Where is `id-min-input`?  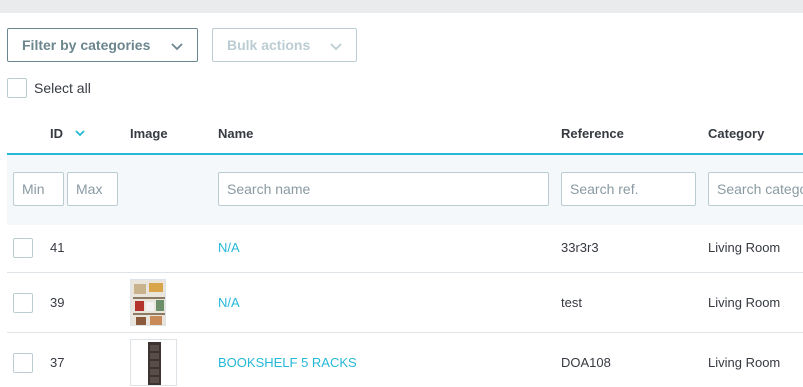 id-min-input is located at coordinates (38, 189).